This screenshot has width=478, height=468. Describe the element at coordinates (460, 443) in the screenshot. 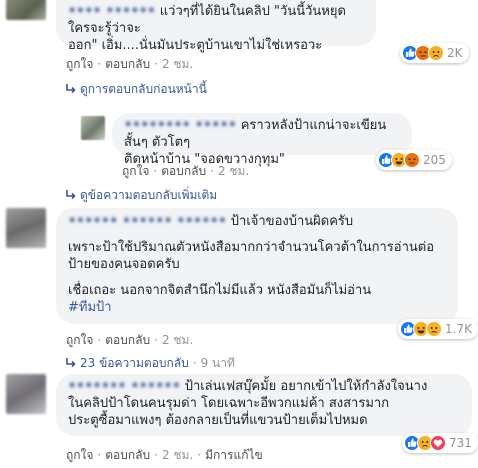

I see `reaction-count: 731` at that location.